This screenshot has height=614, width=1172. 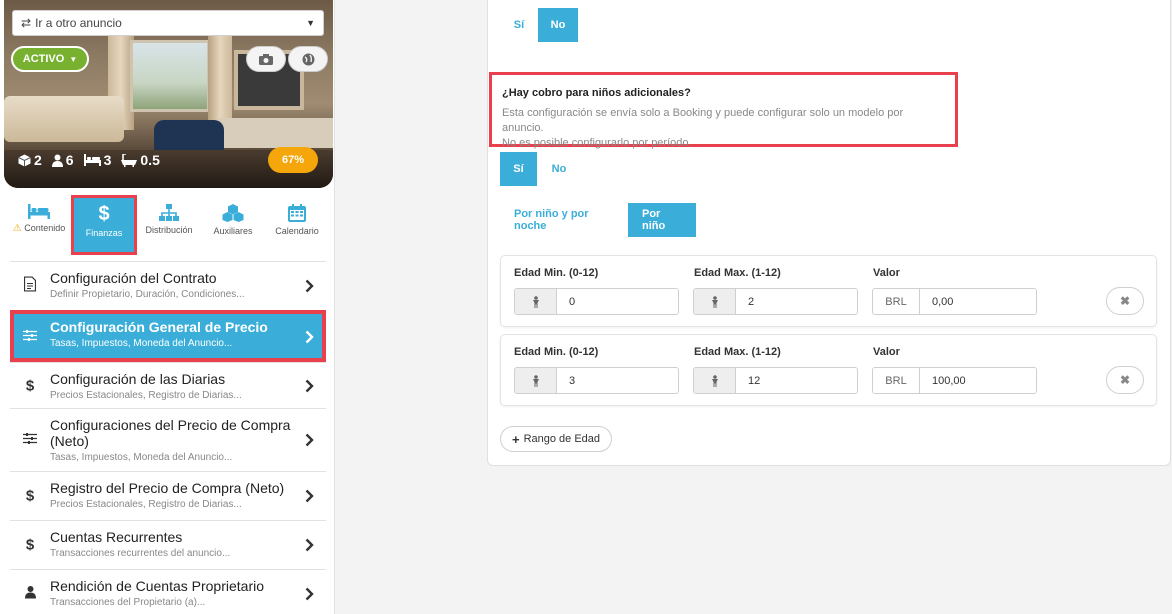 I want to click on tab-auxiliares: Auxiliares, so click(x=233, y=225).